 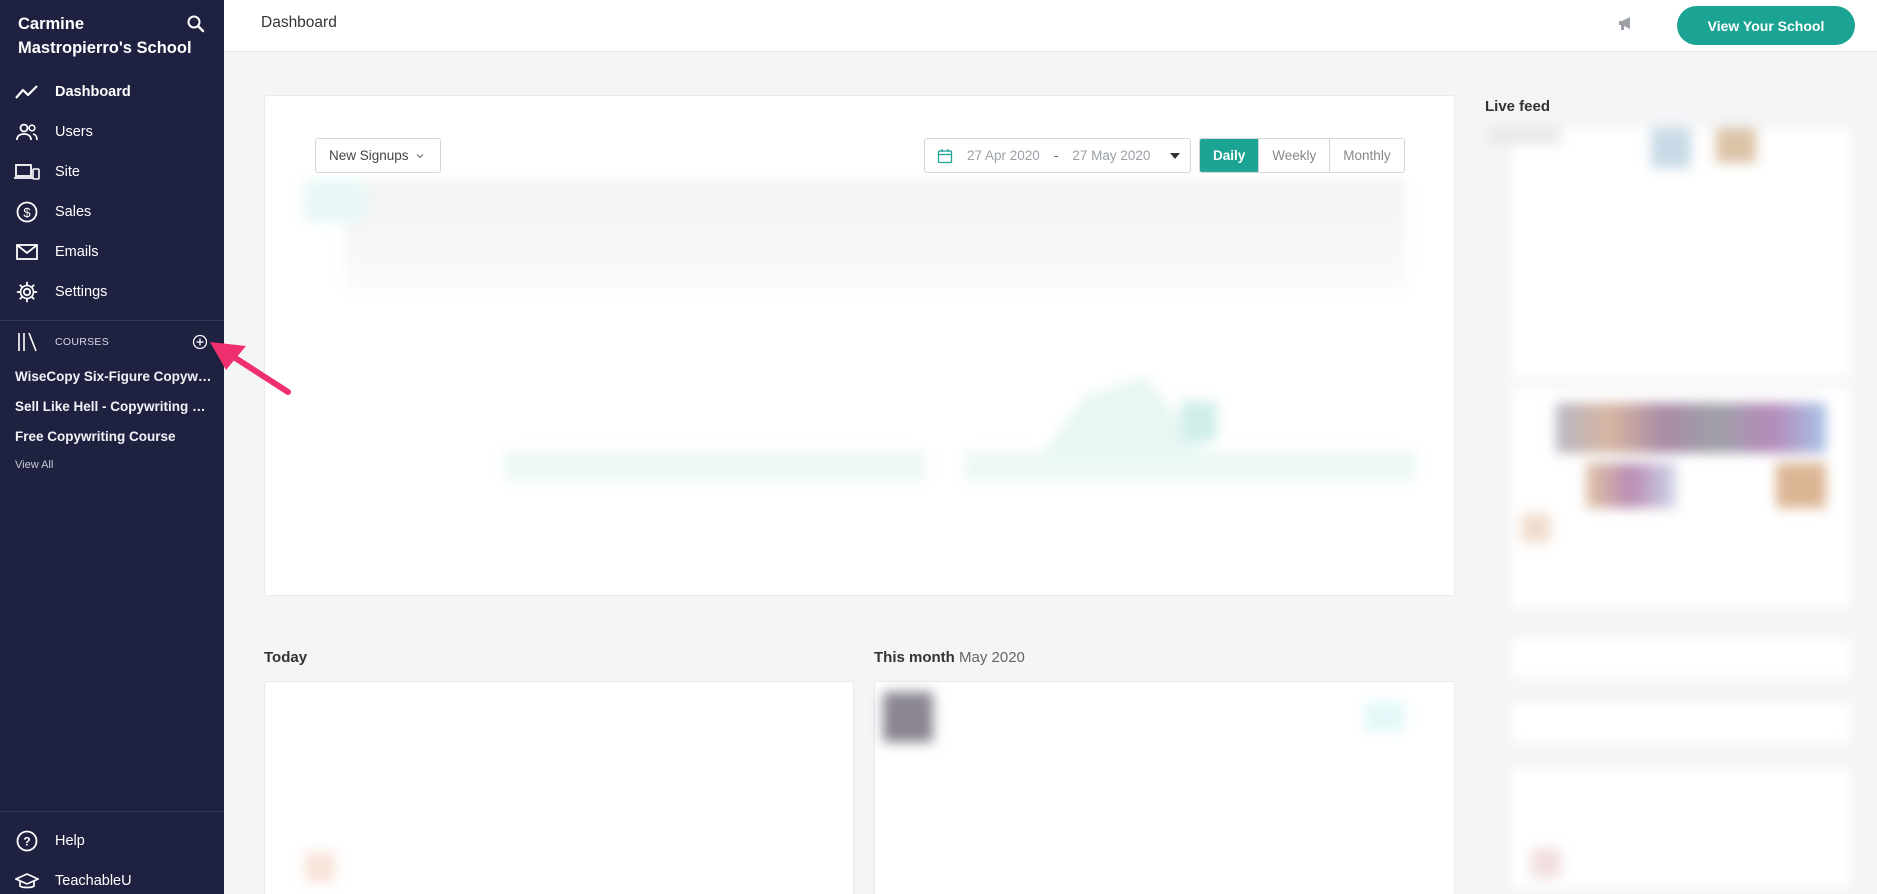 I want to click on period-daily-button: Daily, so click(x=1229, y=155).